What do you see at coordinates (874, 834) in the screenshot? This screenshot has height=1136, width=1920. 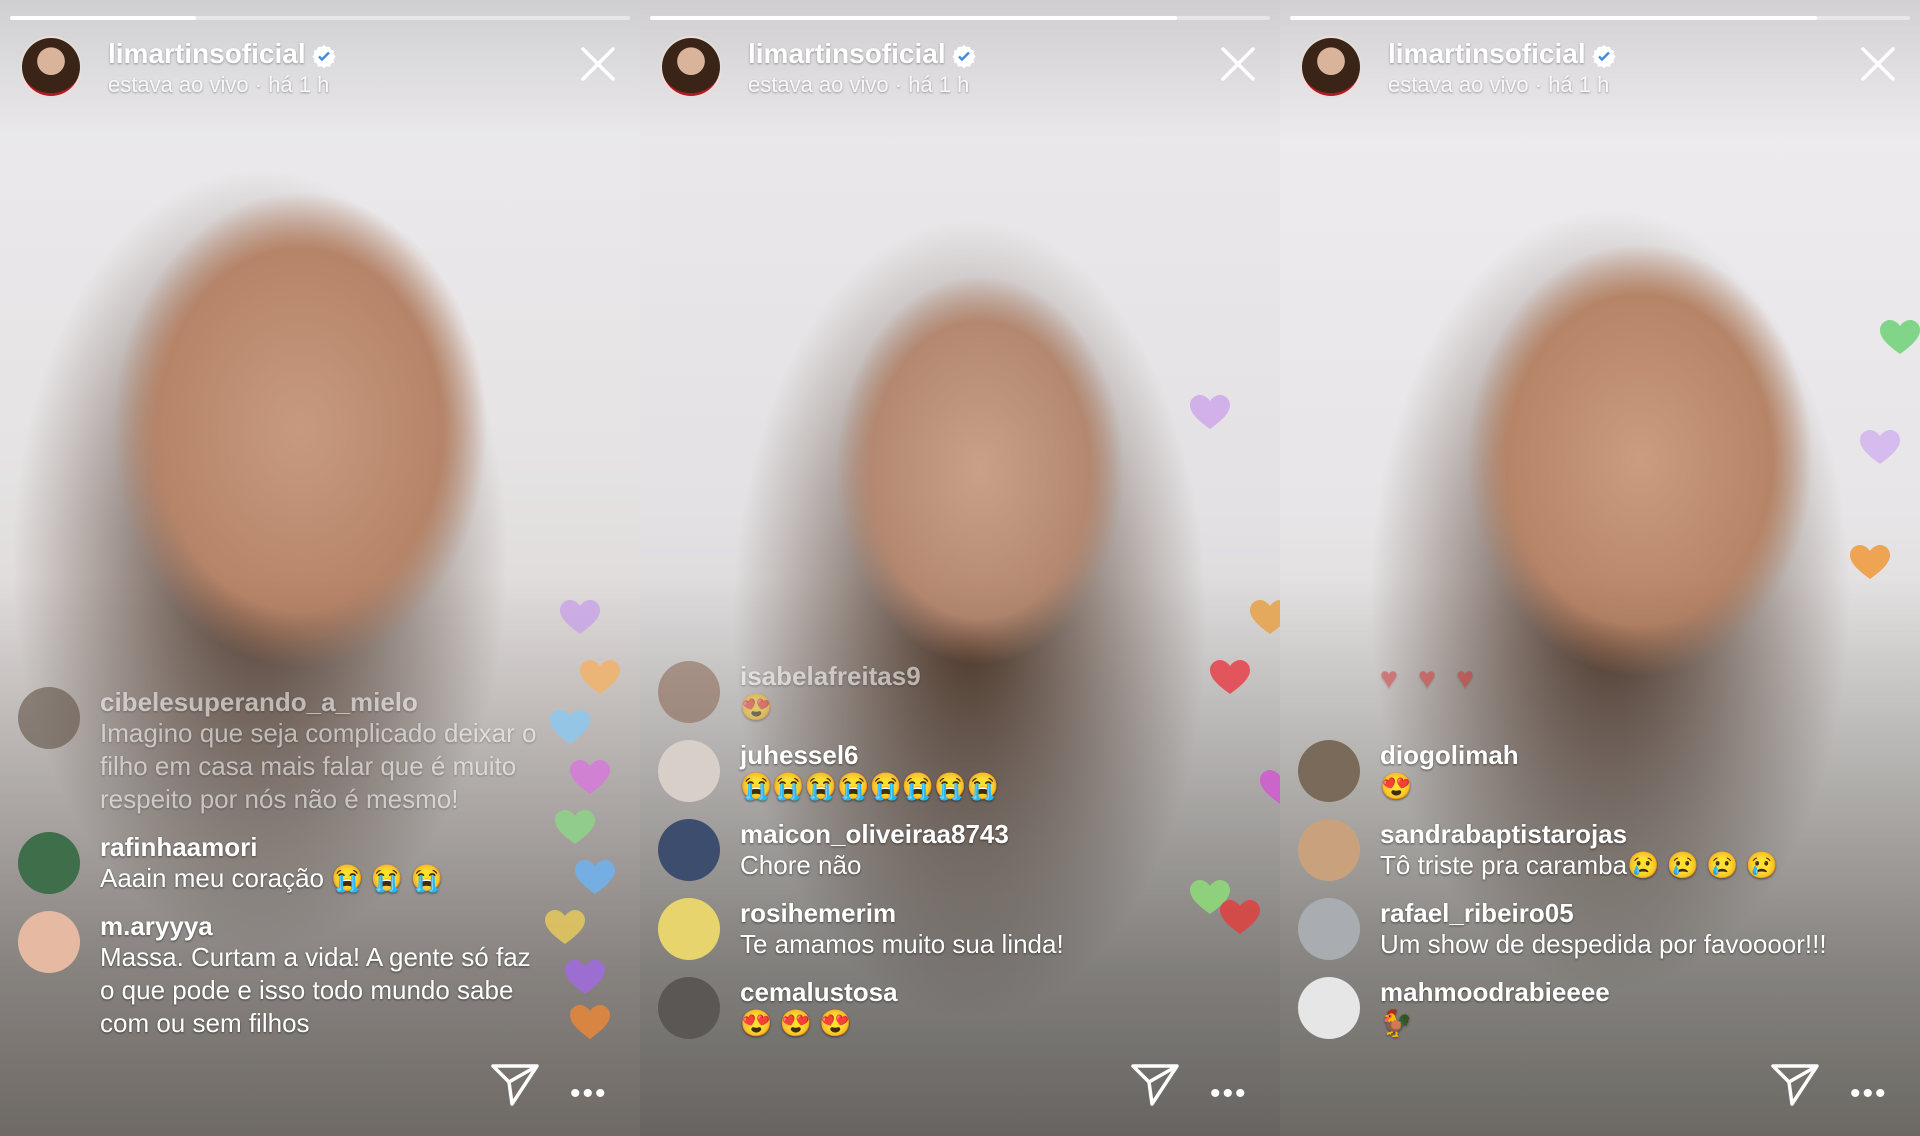 I see `commenter-username: maicon_oliveiraa8743` at bounding box center [874, 834].